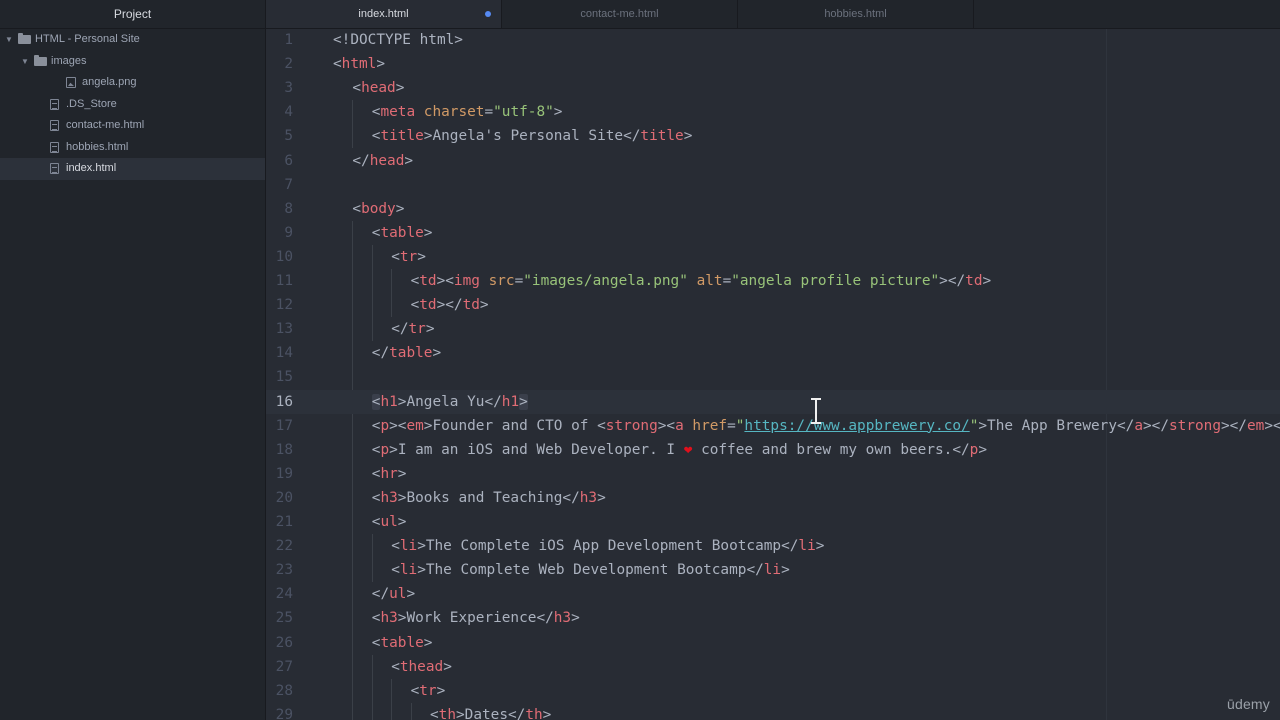 The height and width of the screenshot is (720, 1280). Describe the element at coordinates (773, 711) in the screenshot. I see `code-line: 29 <th>Dates</th>` at that location.